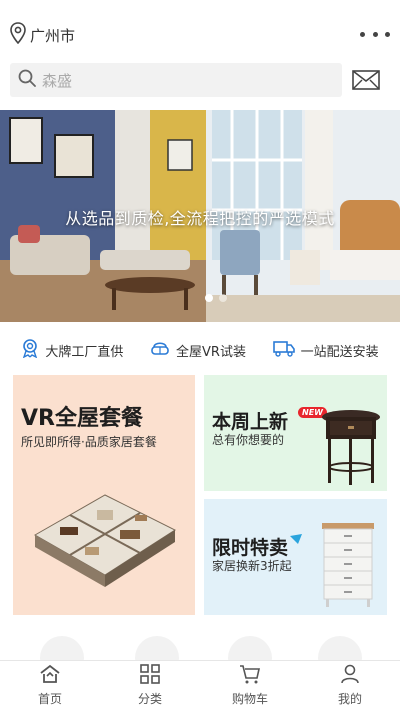 The height and width of the screenshot is (710, 400). I want to click on feature-item: 一站配送安装, so click(325, 350).